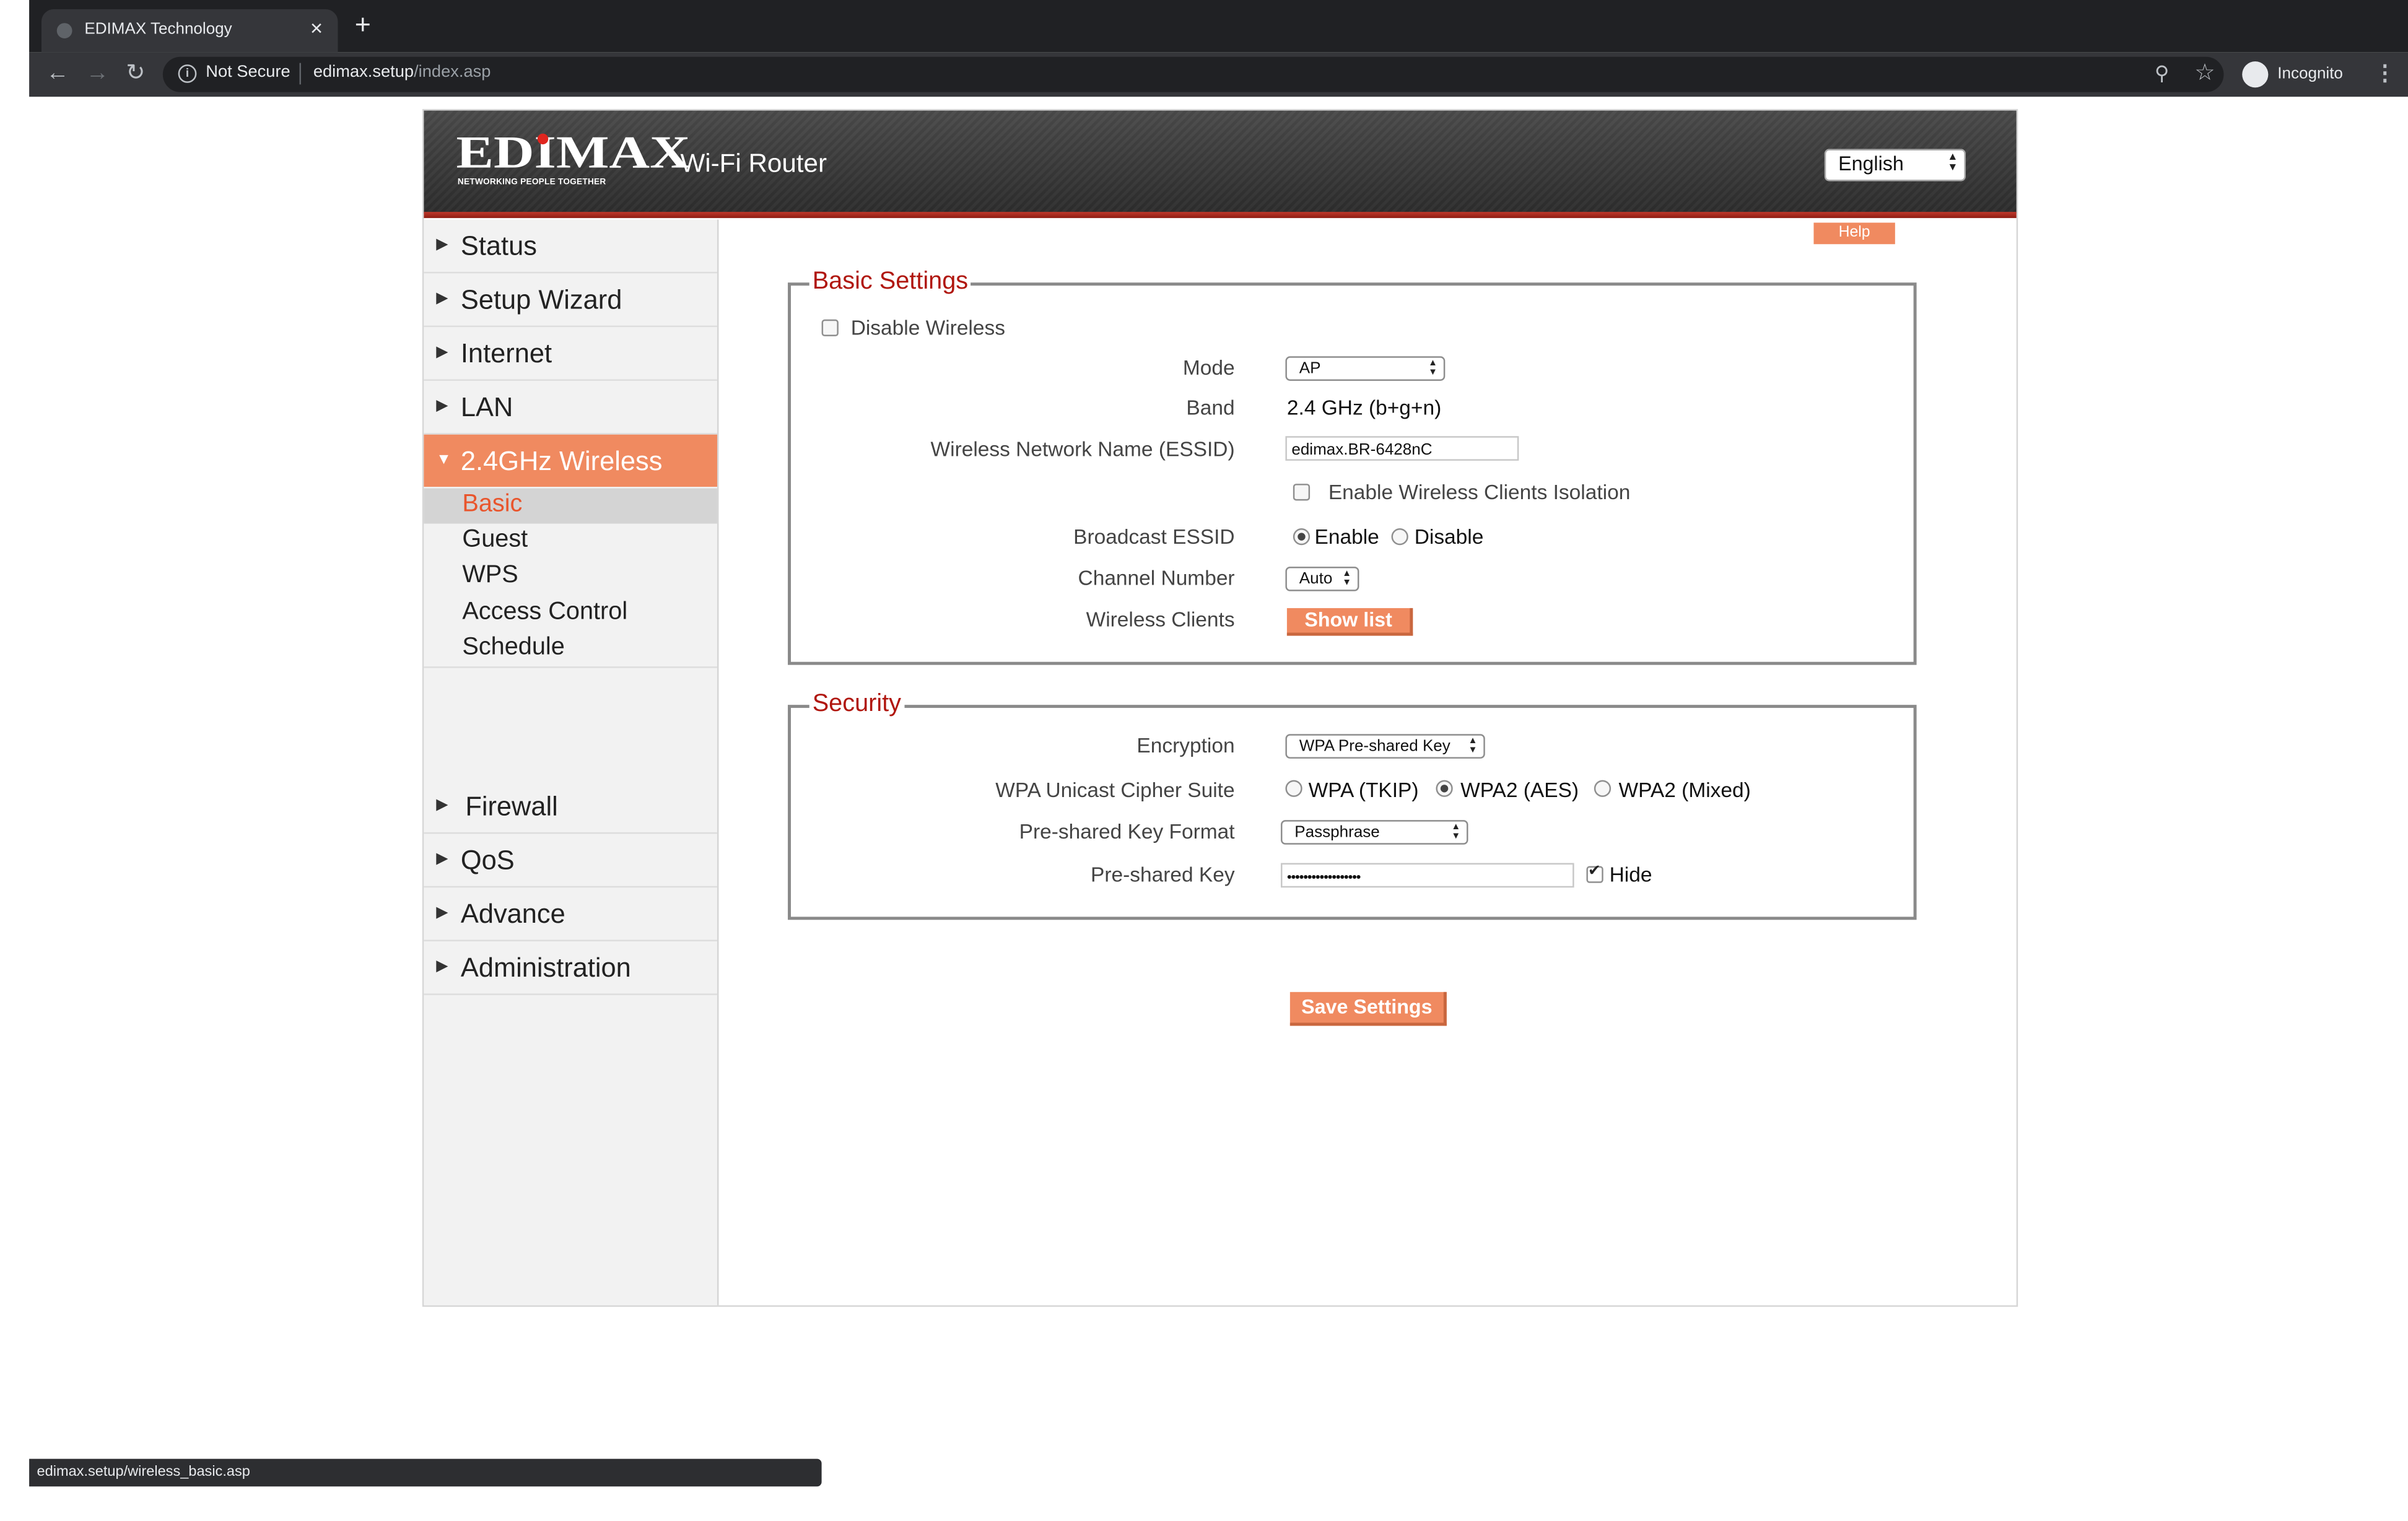  Describe the element at coordinates (1399, 537) in the screenshot. I see `broadcast-disable-radio` at that location.